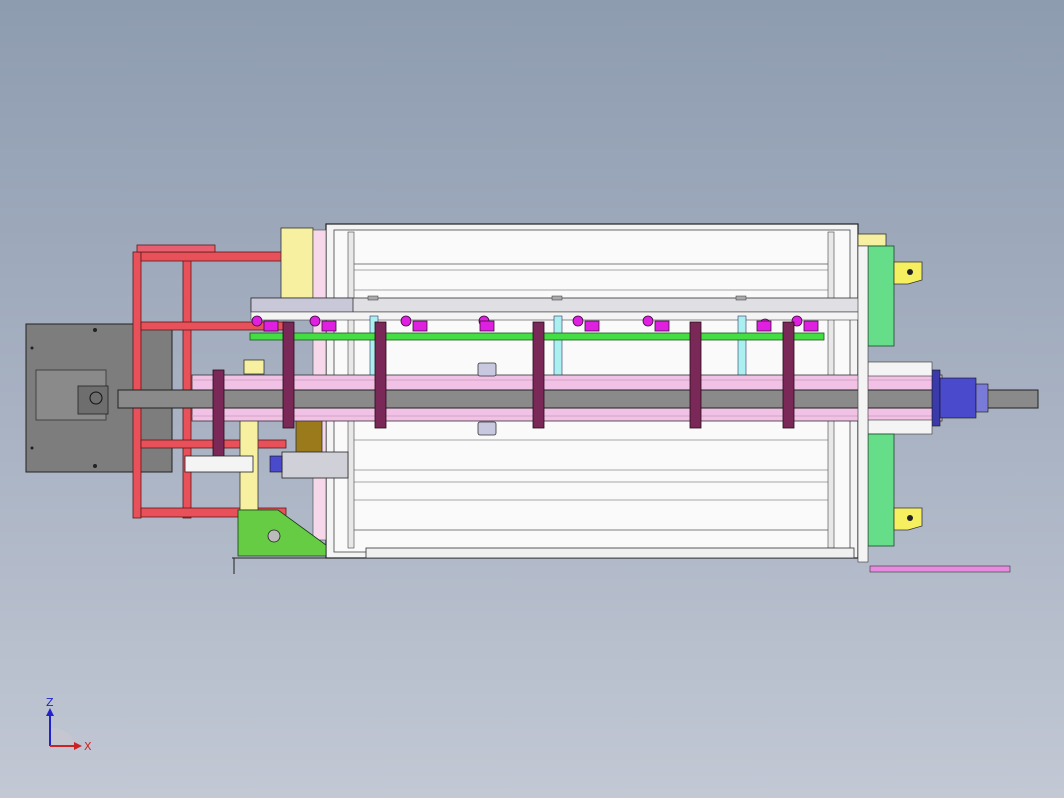  What do you see at coordinates (578, 399) in the screenshot?
I see `main-shaft` at bounding box center [578, 399].